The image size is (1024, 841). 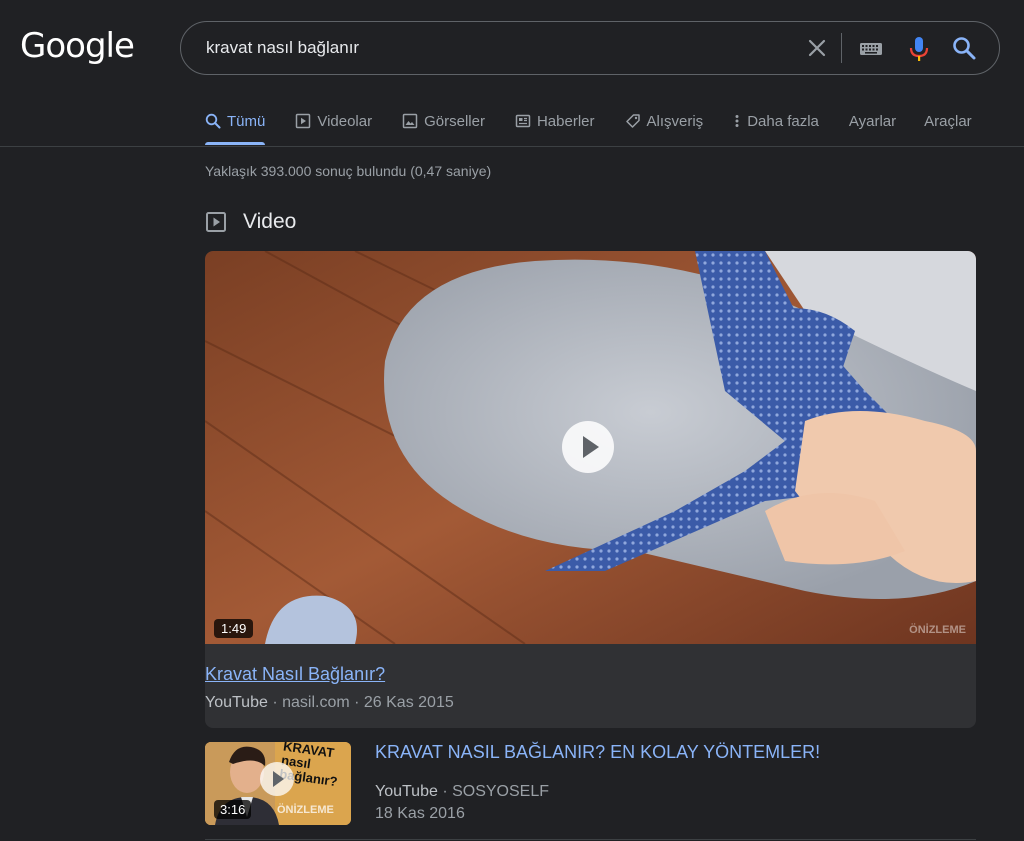 I want to click on search-input: kravat nasıl bağlanır, so click(x=282, y=48).